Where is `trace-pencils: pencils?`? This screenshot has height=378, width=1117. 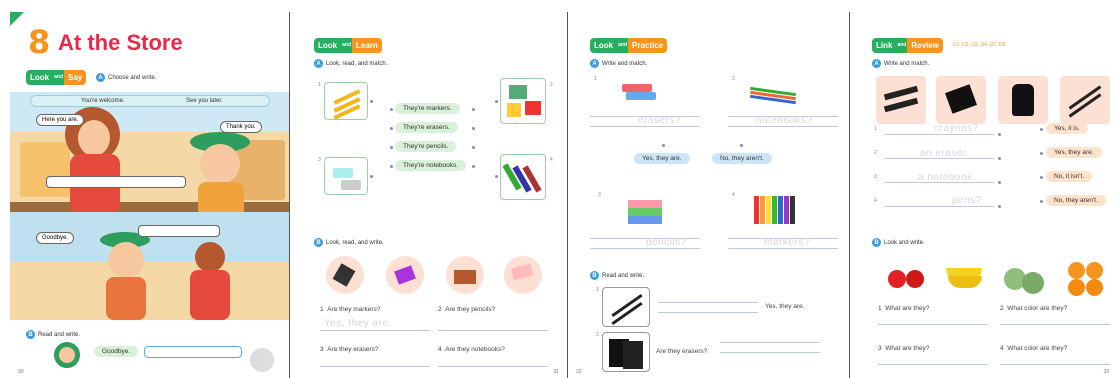 trace-pencils: pencils? is located at coordinates (666, 242).